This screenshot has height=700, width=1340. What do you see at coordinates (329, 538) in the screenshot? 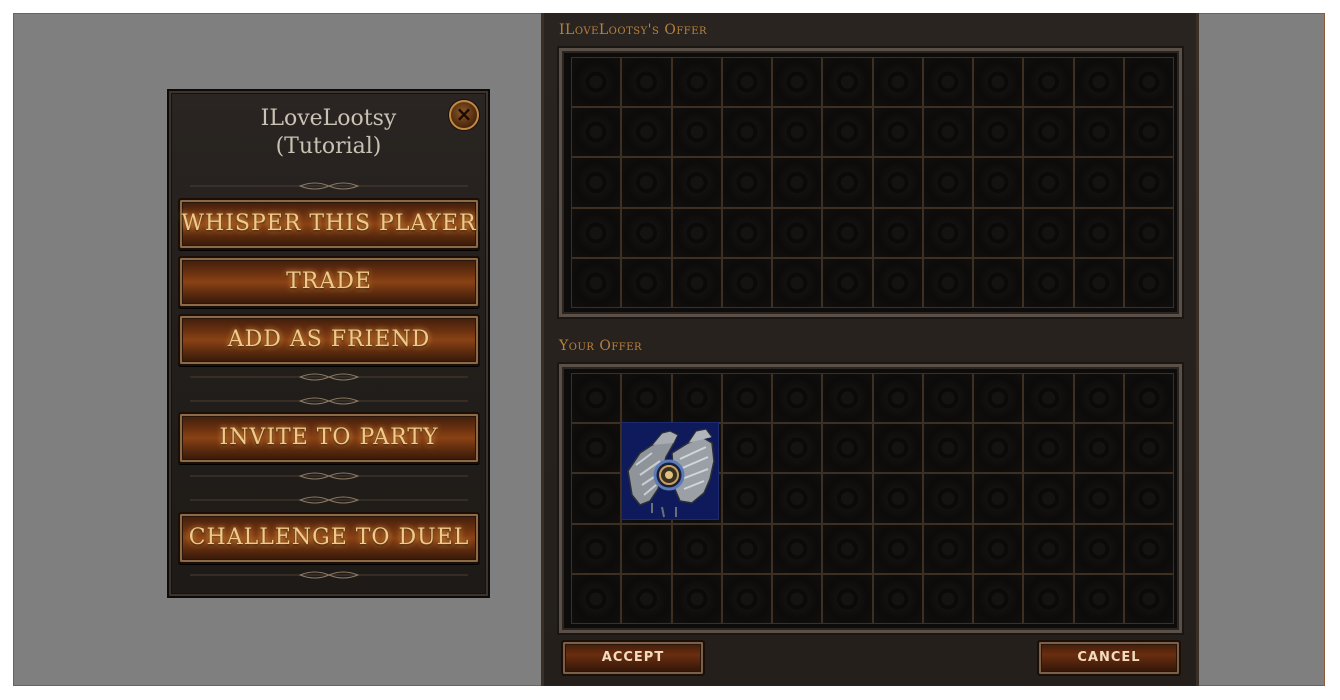
I see `challenge-duel-button: CHALLENGE TO DUEL` at bounding box center [329, 538].